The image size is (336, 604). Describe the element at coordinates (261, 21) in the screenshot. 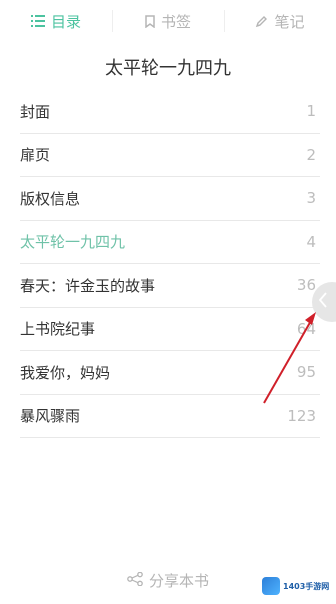

I see `pencil-icon` at that location.